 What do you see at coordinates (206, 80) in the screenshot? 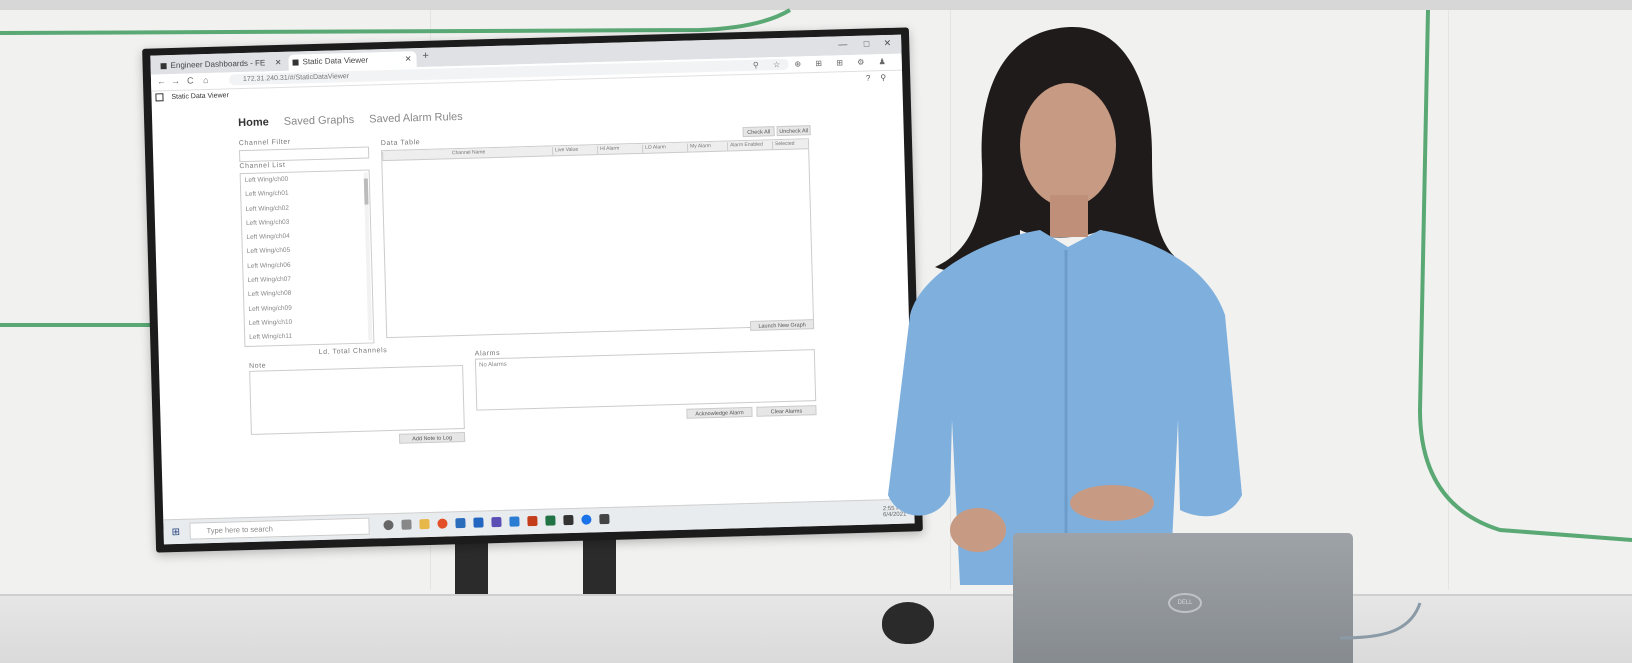
I see `home-button: ⌂` at bounding box center [206, 80].